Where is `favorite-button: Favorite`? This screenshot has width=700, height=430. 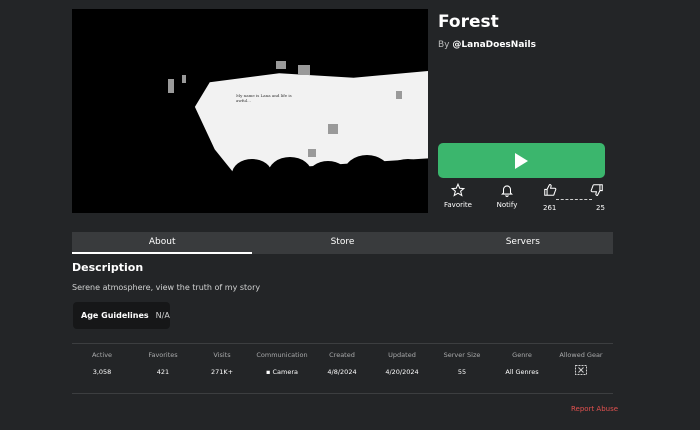 favorite-button: Favorite is located at coordinates (458, 196).